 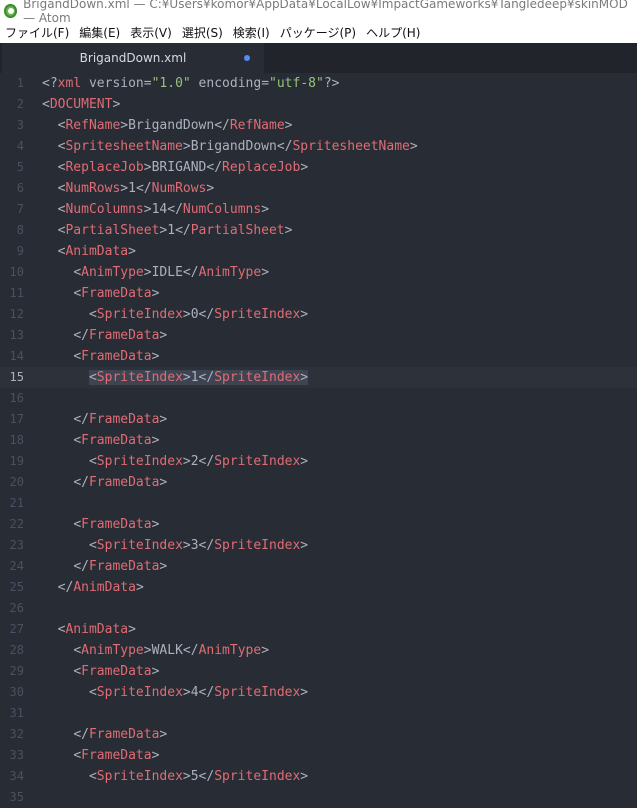 I want to click on code-text: <SpriteIndex>0</SpriteIndex>, so click(x=198, y=314).